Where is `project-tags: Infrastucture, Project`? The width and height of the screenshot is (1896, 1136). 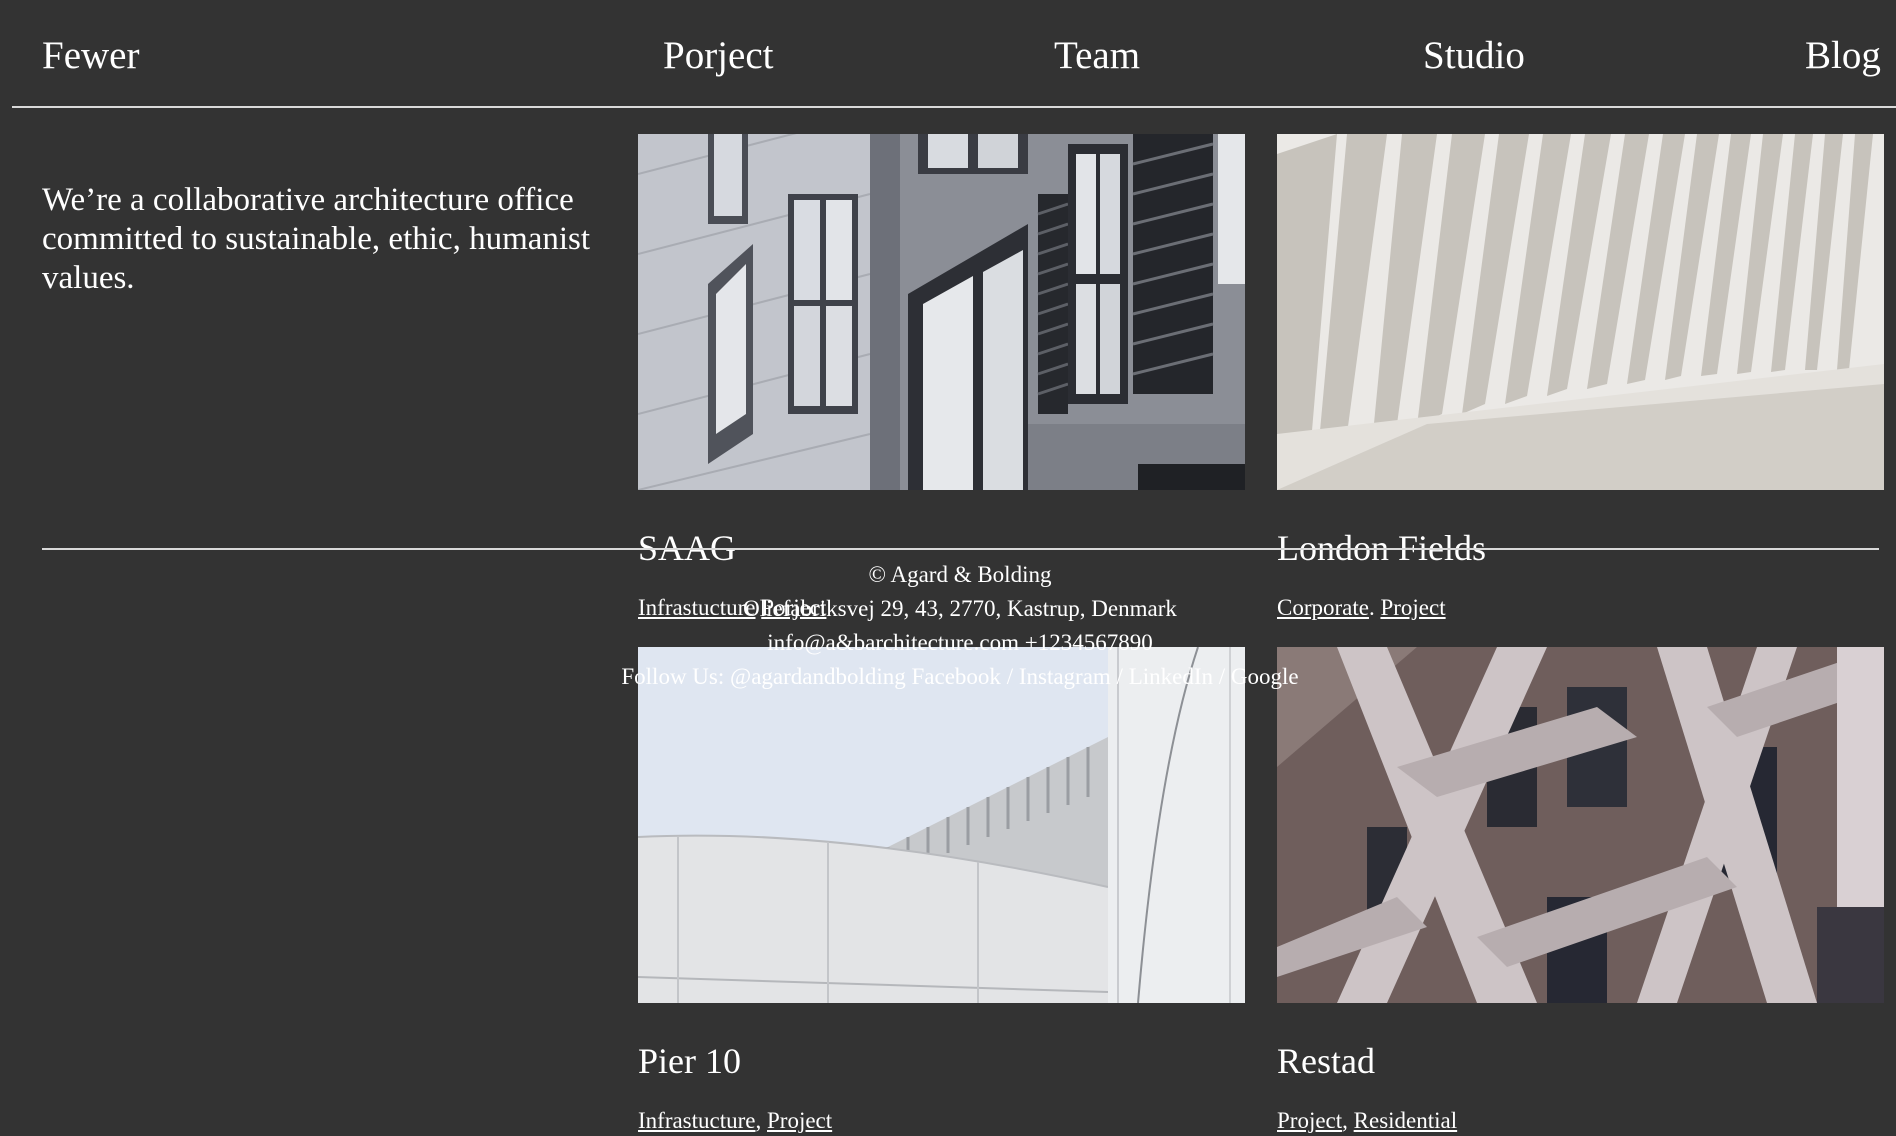
project-tags: Infrastucture, Project is located at coordinates (735, 1120).